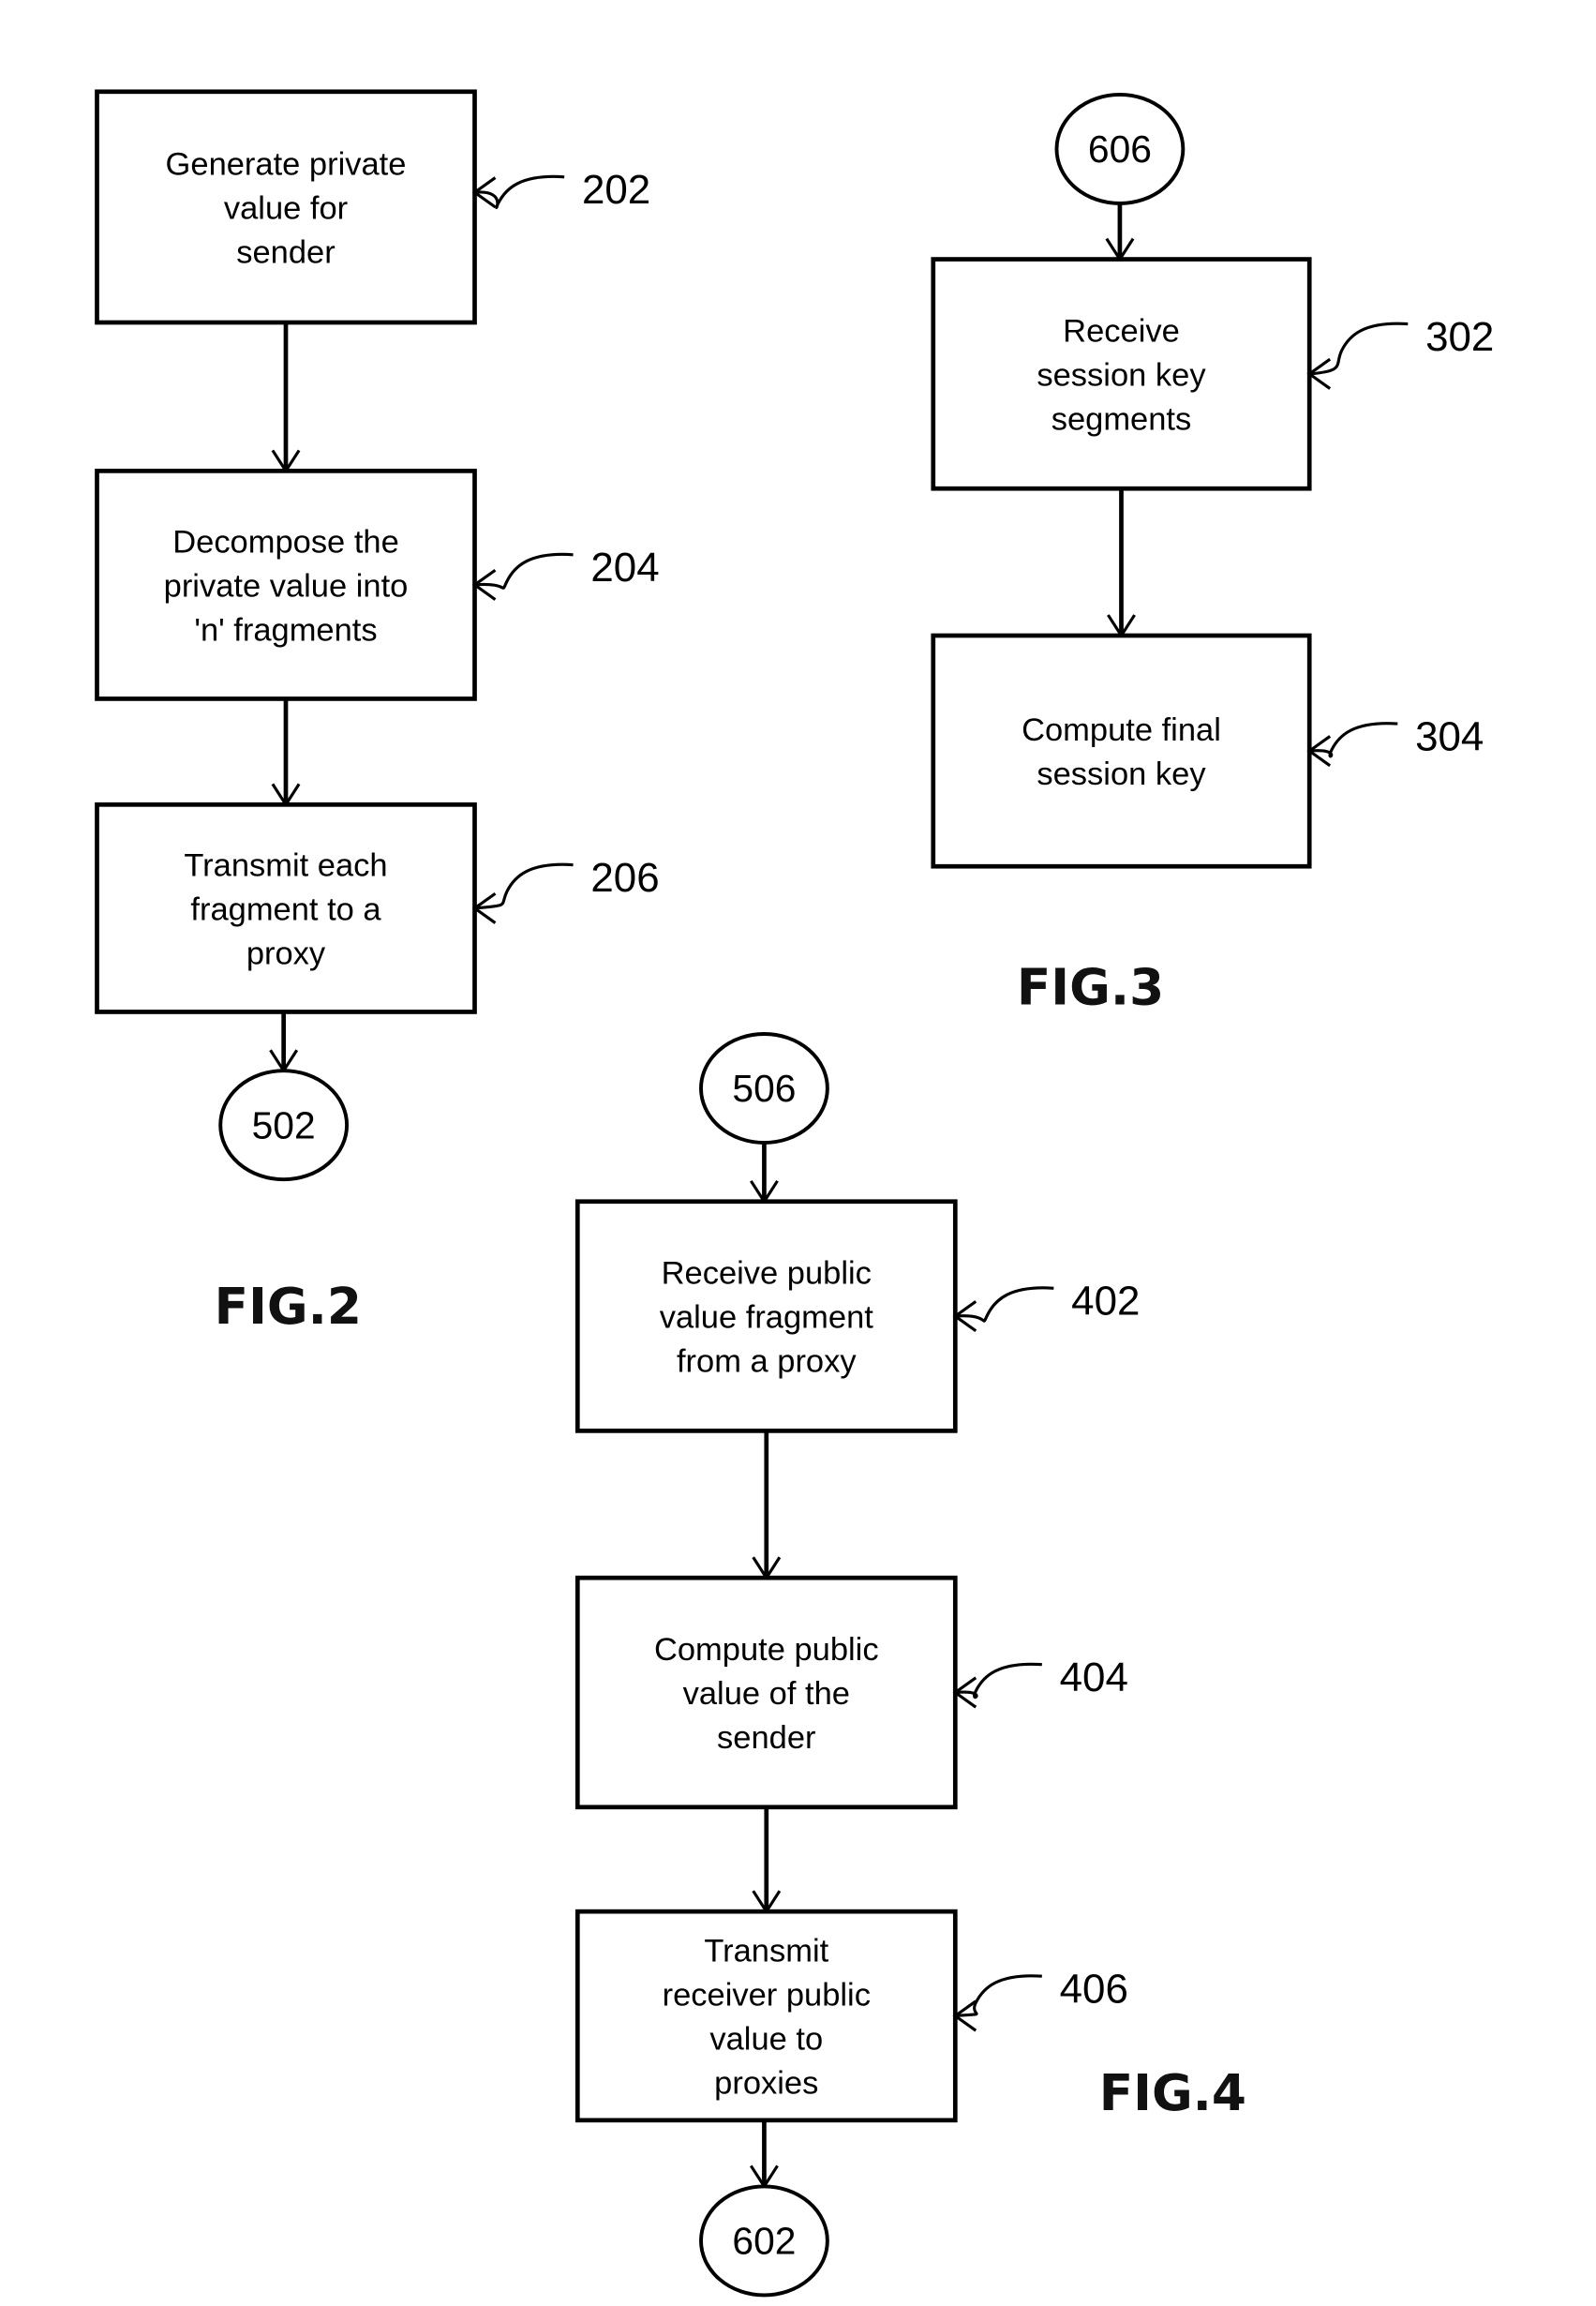 The image size is (1596, 2306). What do you see at coordinates (285, 909) in the screenshot?
I see `step-text: fragment to a` at bounding box center [285, 909].